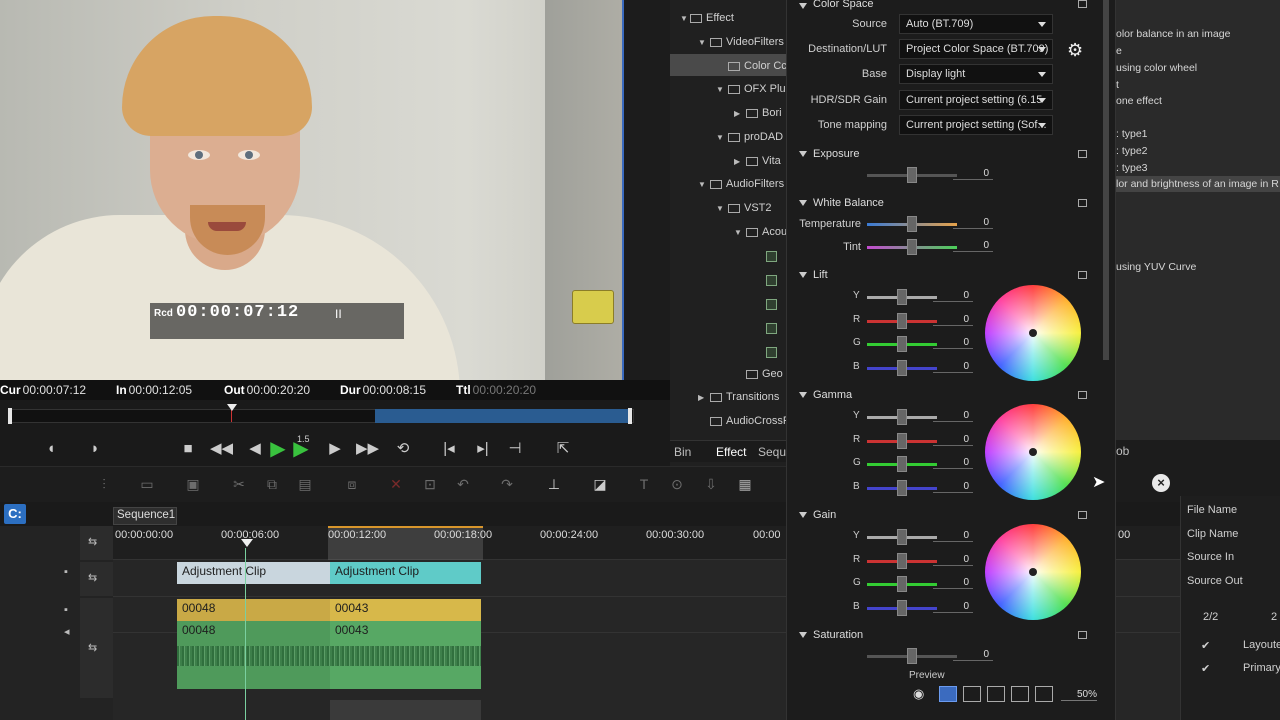  What do you see at coordinates (902, 584) in the screenshot?
I see `gain-g-slider` at bounding box center [902, 584].